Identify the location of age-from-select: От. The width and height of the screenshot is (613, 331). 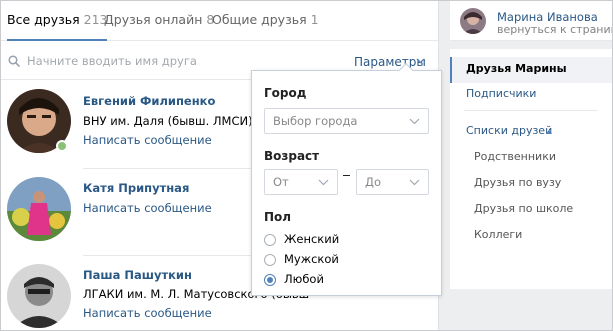
(301, 182).